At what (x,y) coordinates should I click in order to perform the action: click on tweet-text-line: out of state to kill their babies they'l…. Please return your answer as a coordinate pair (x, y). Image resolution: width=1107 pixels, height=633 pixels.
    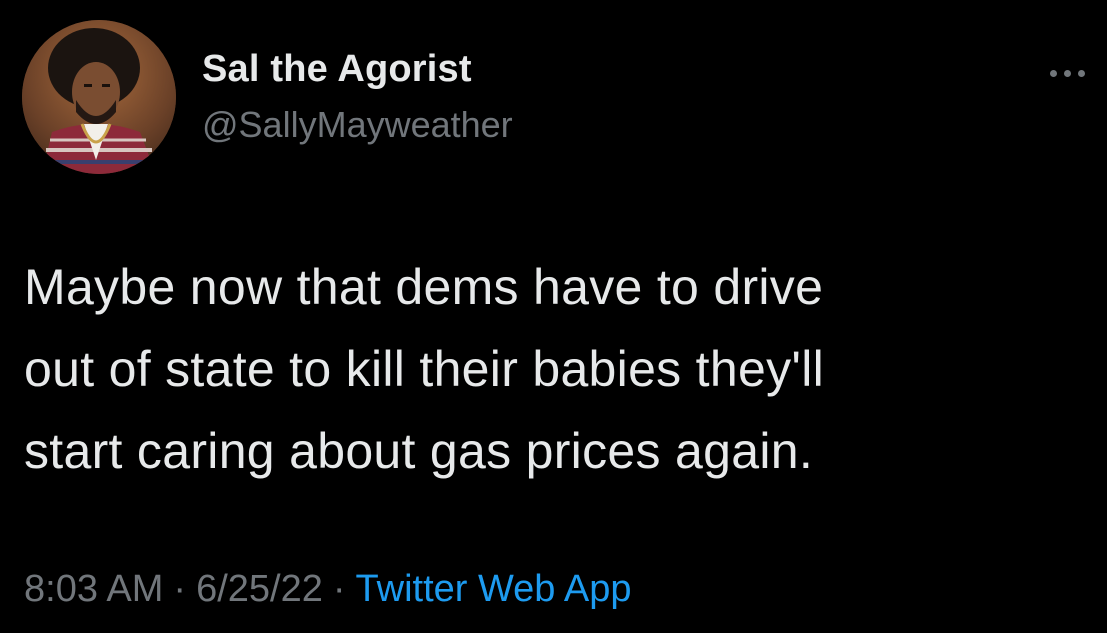
    Looking at the image, I should click on (424, 369).